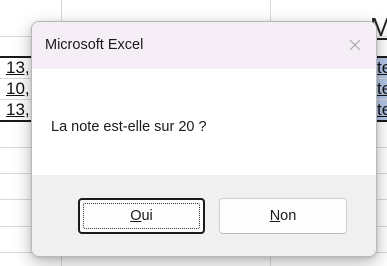  I want to click on close-icon, so click(355, 45).